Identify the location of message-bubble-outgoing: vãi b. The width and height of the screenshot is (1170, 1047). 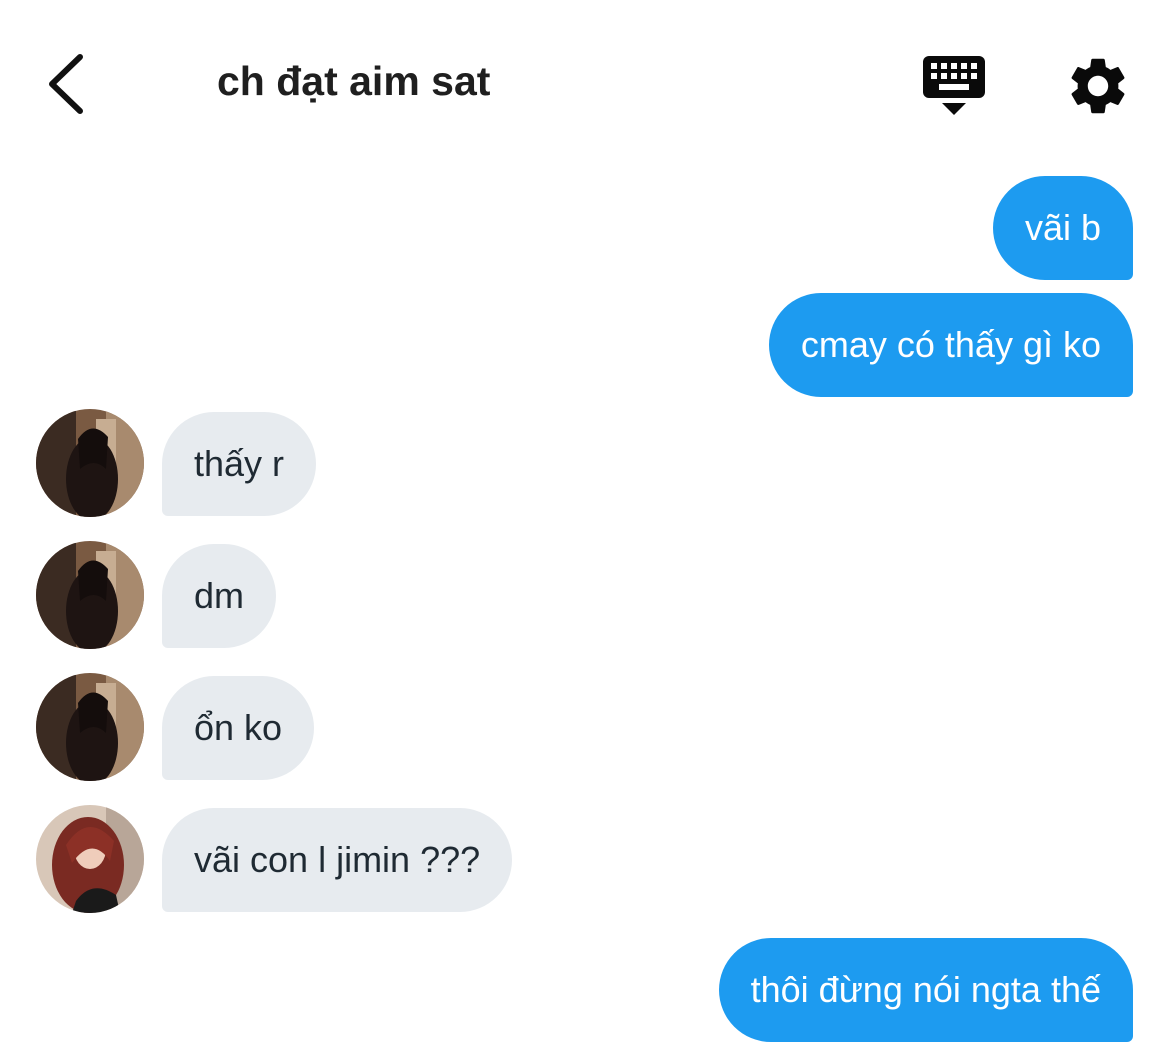
(1062, 228).